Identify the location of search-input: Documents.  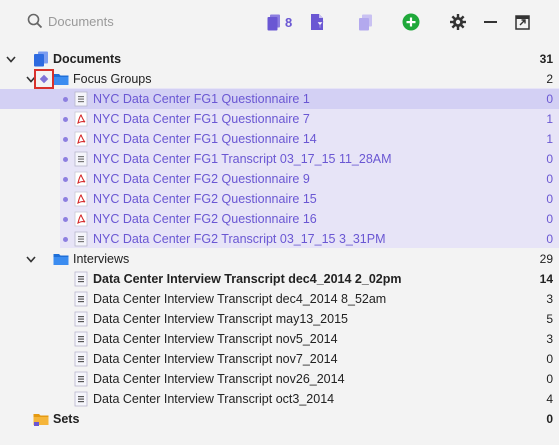
(81, 21).